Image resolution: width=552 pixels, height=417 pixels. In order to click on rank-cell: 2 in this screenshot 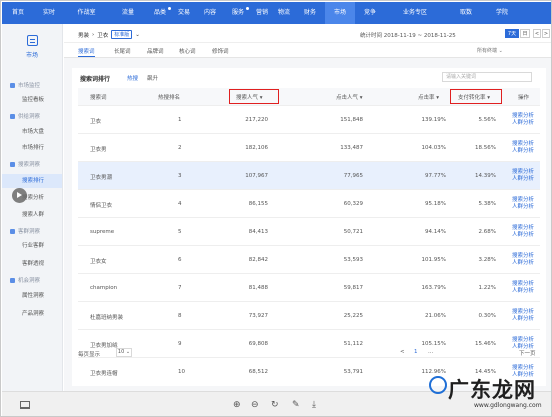, I will do `click(180, 148)`.